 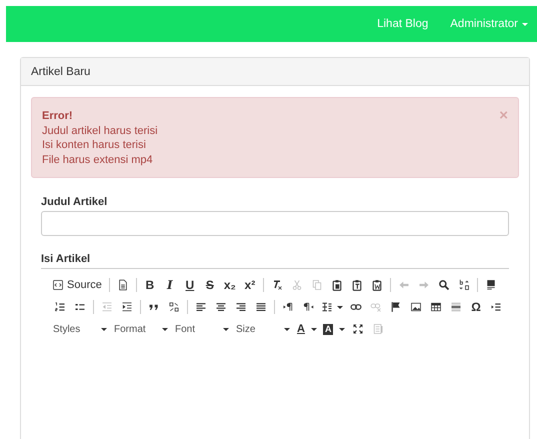 I want to click on dropdown: Format, so click(x=141, y=329).